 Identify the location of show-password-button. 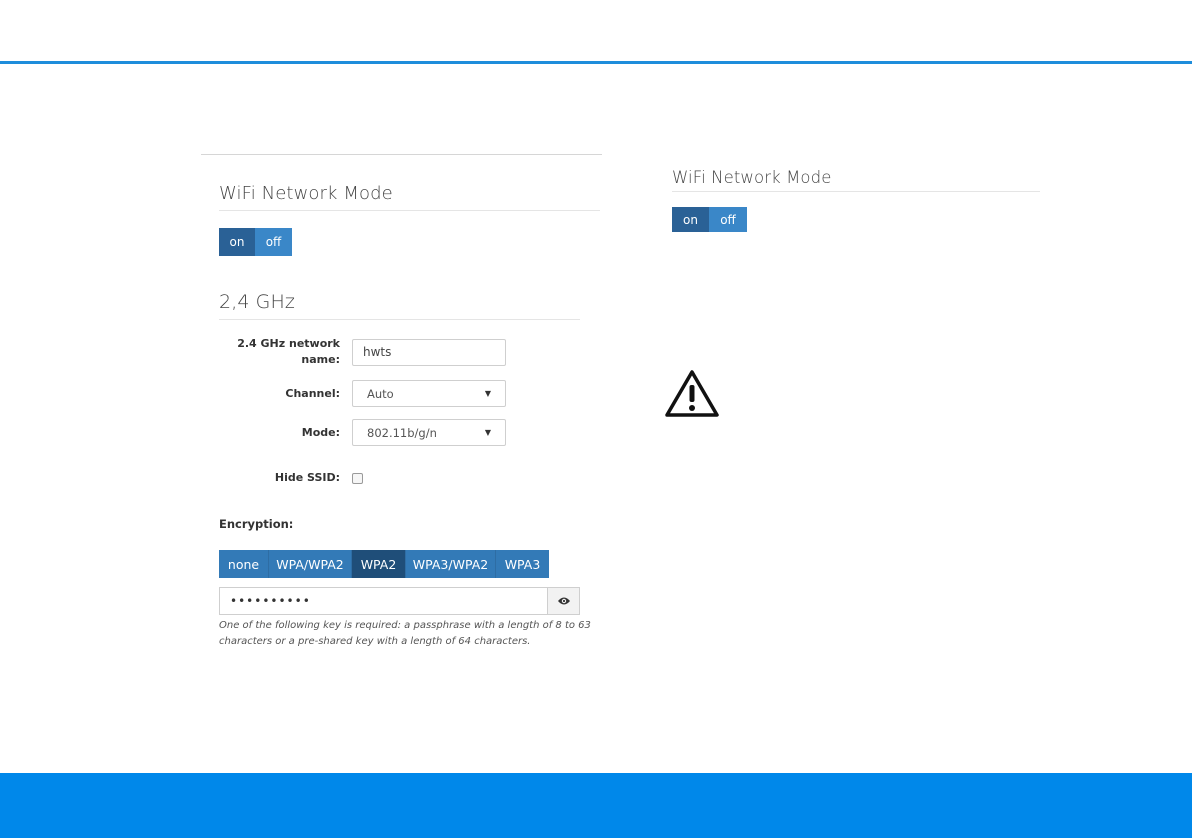
(563, 601).